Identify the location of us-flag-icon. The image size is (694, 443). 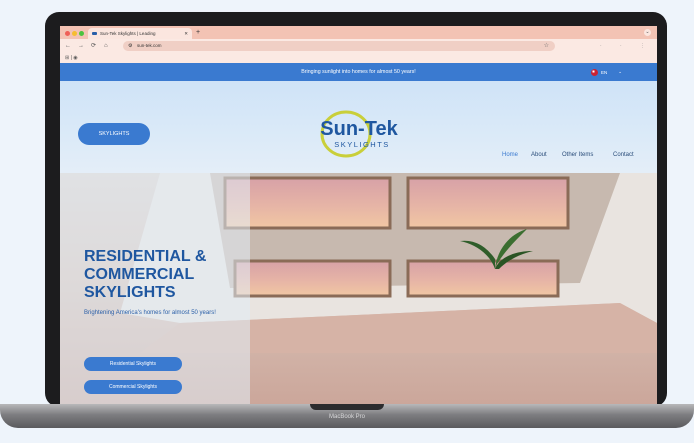
(594, 72).